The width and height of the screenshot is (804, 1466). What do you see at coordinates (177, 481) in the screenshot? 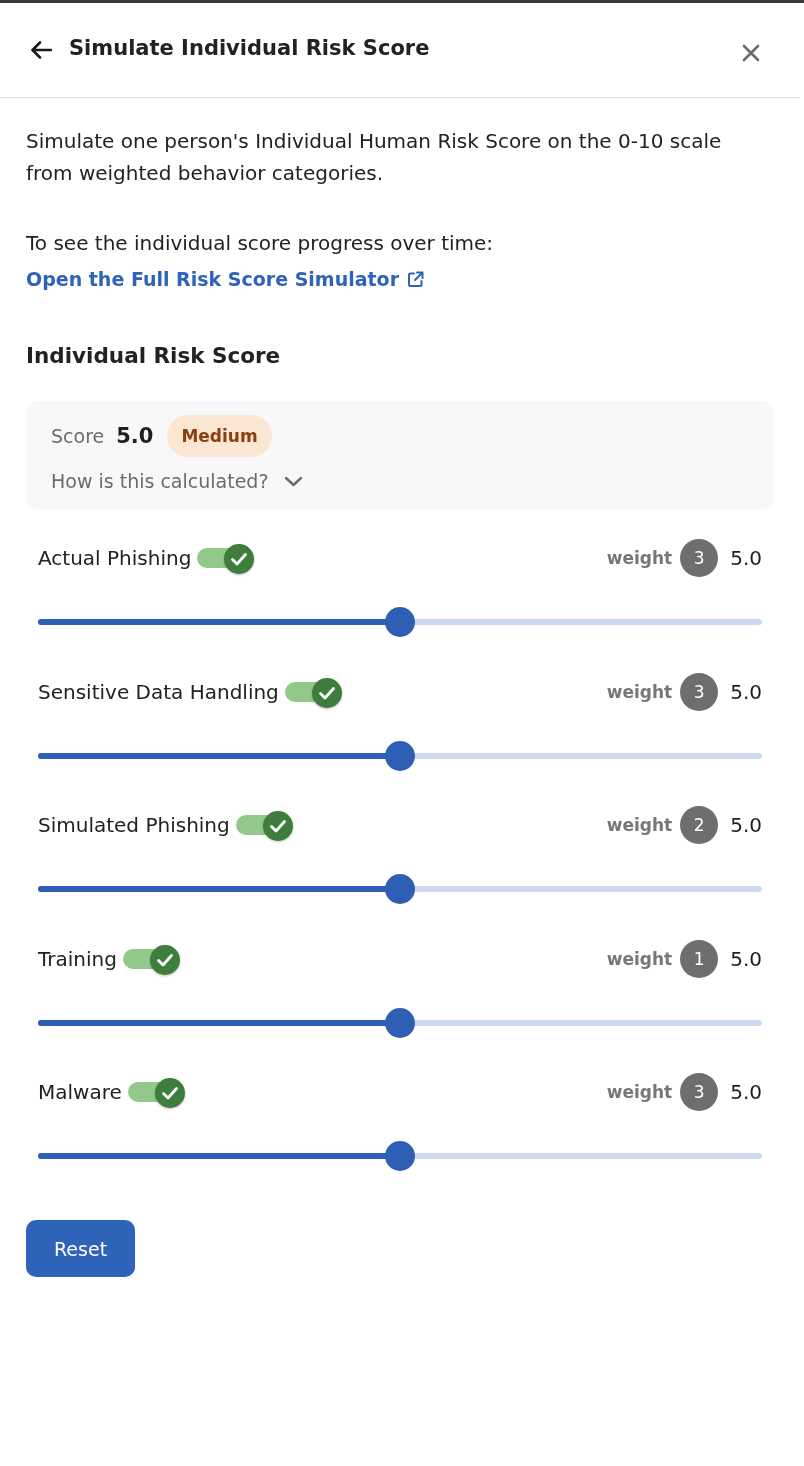
I see `calculation-toggle: How is this calculated?` at bounding box center [177, 481].